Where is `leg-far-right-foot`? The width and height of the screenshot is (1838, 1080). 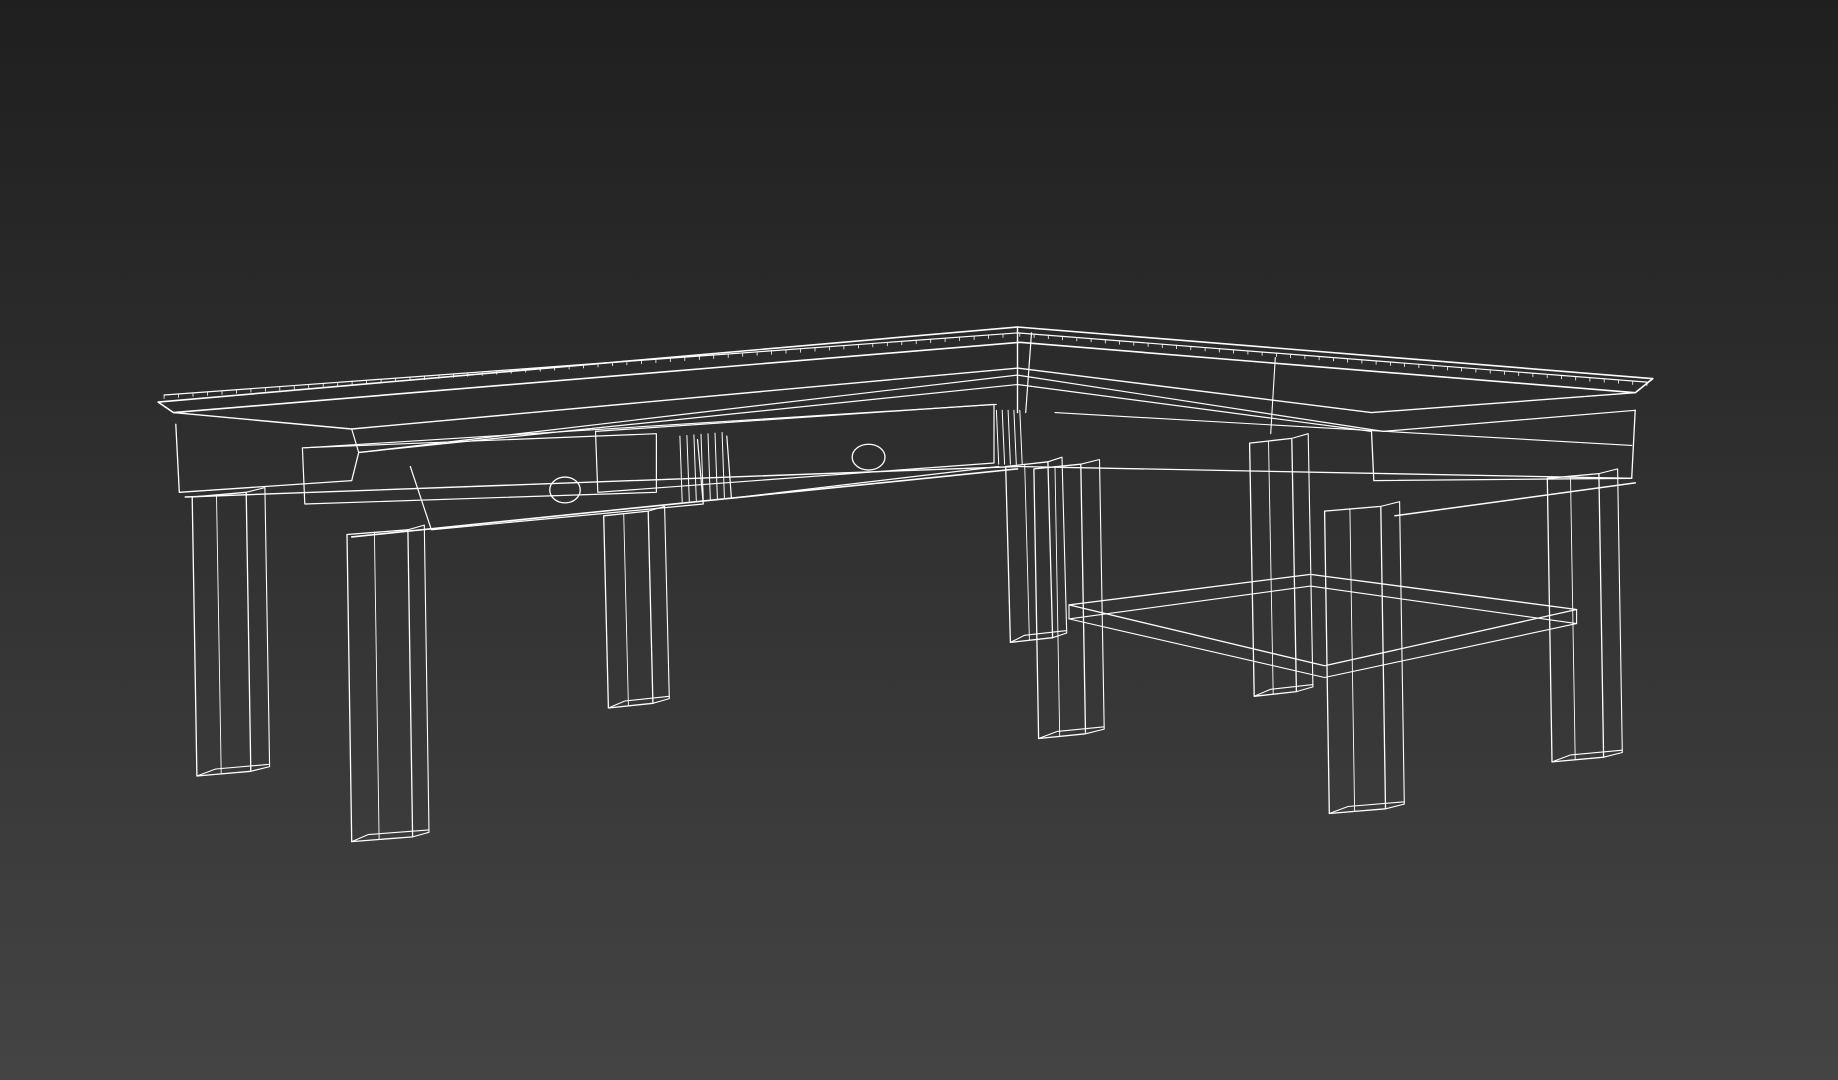 leg-far-right-foot is located at coordinates (1587, 756).